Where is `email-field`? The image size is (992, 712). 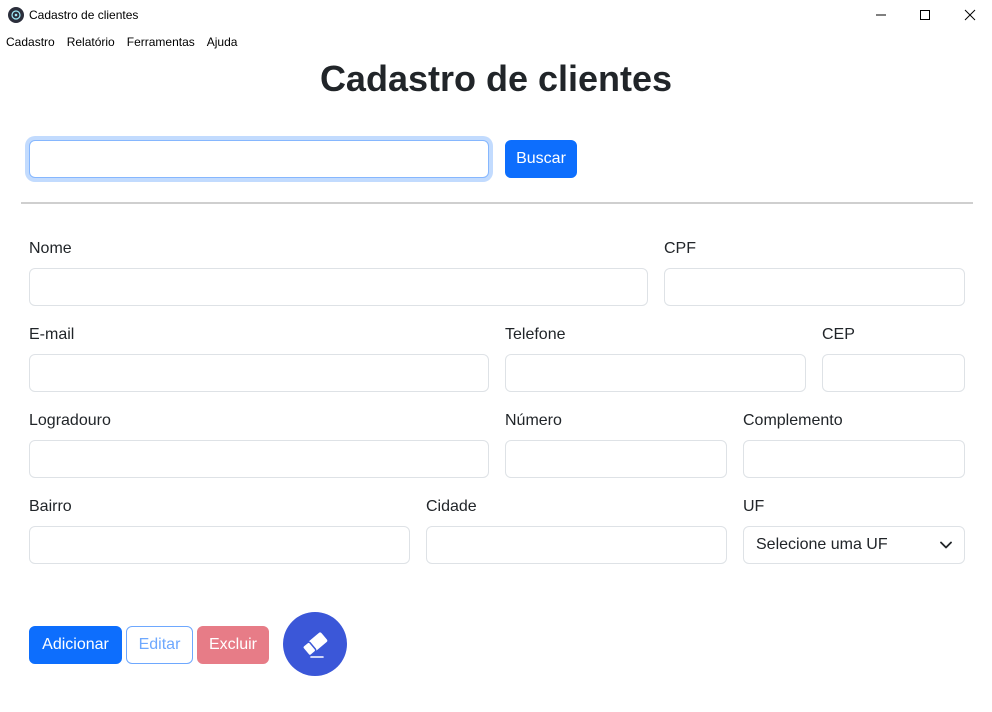 email-field is located at coordinates (259, 373).